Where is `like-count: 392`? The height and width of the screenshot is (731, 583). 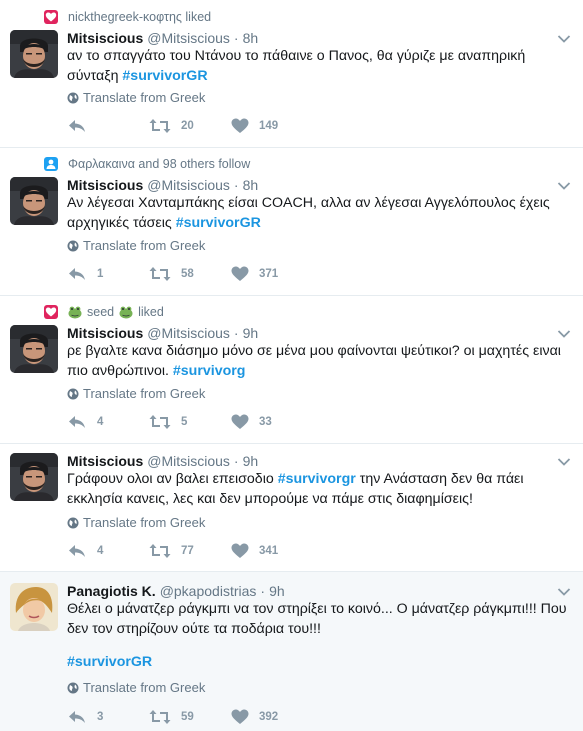
like-count: 392 is located at coordinates (269, 717).